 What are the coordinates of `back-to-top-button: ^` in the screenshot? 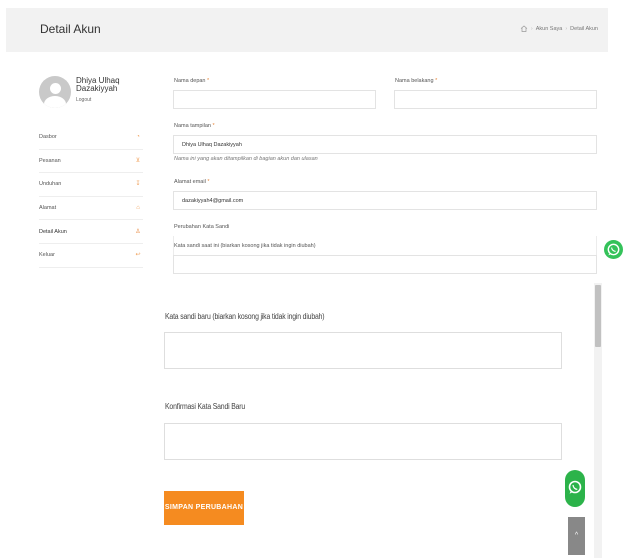 It's located at (576, 536).